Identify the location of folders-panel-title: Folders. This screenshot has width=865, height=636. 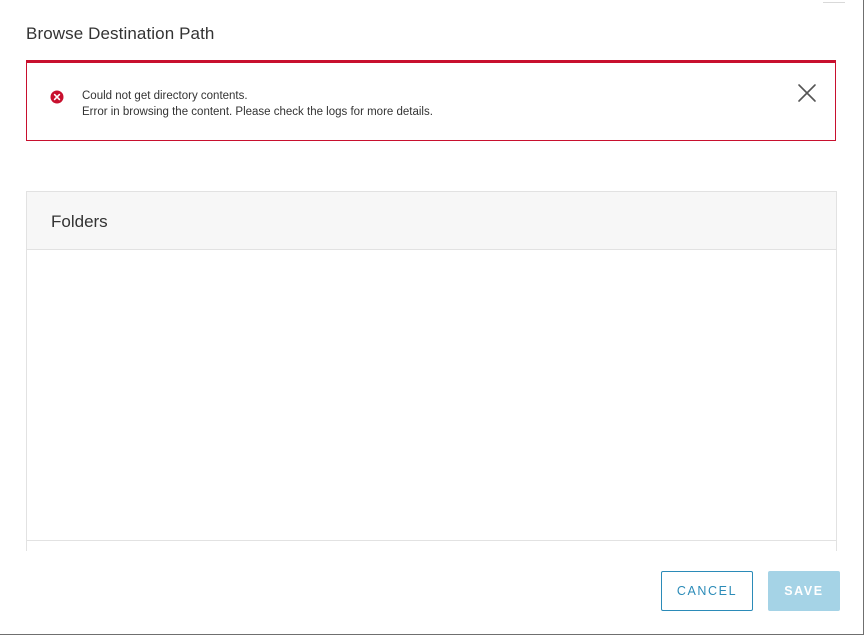
(79, 222).